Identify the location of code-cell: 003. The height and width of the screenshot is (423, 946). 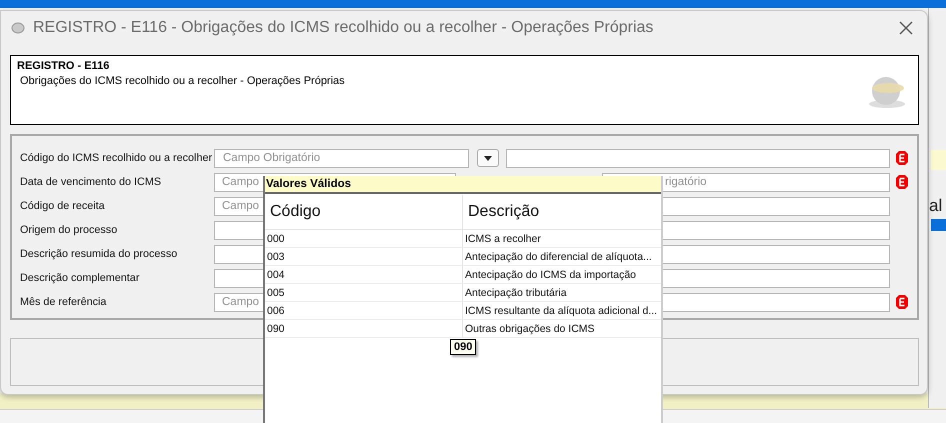
(276, 256).